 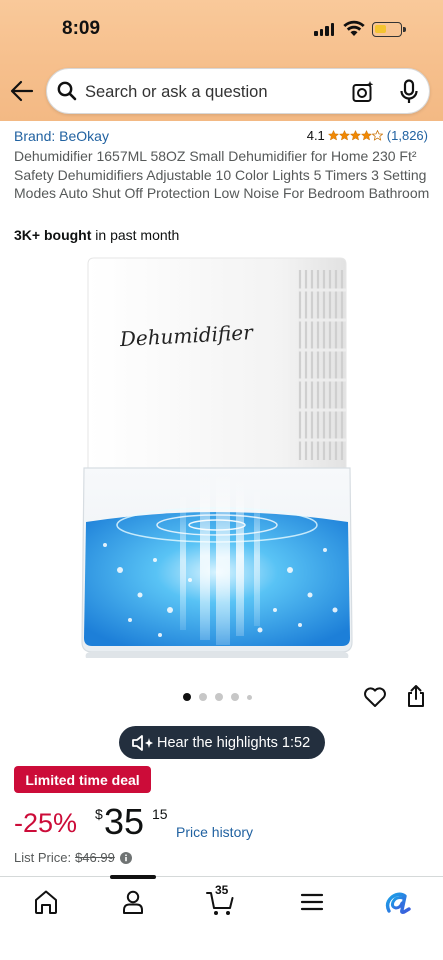 What do you see at coordinates (375, 697) in the screenshot?
I see `heart-icon` at bounding box center [375, 697].